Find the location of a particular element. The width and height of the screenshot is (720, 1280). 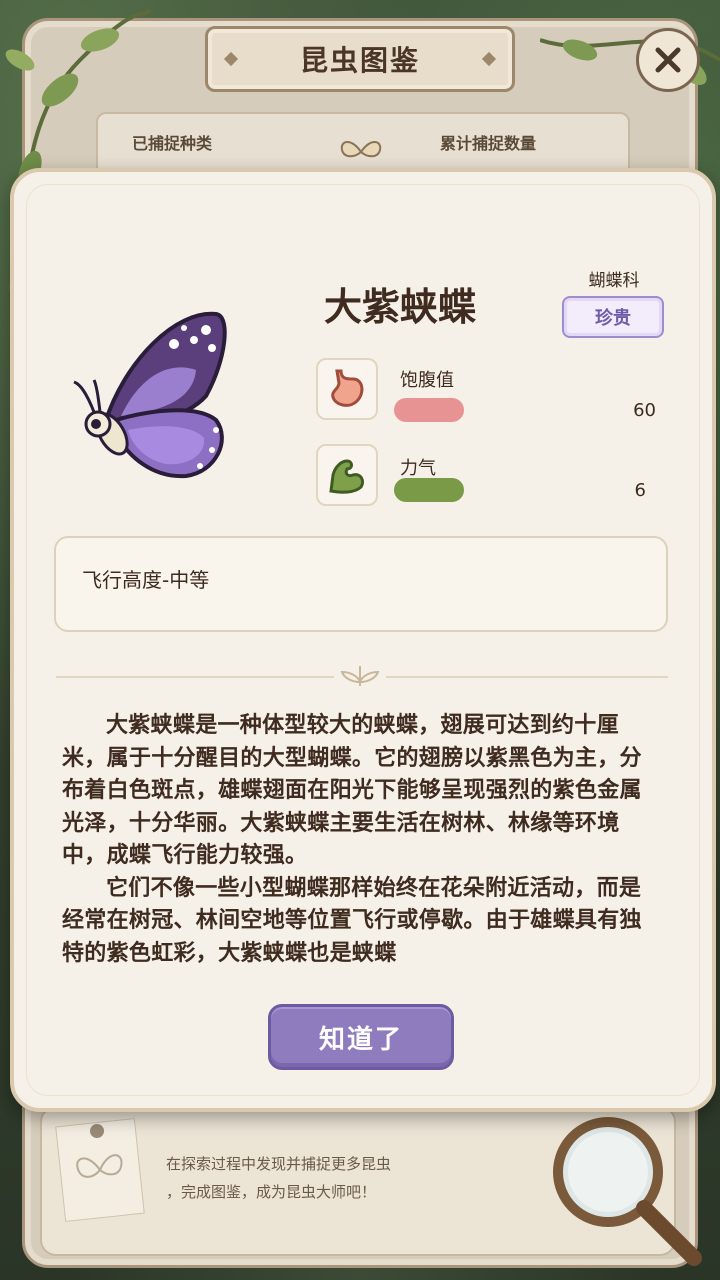

flexed-arm-icon is located at coordinates (347, 476).